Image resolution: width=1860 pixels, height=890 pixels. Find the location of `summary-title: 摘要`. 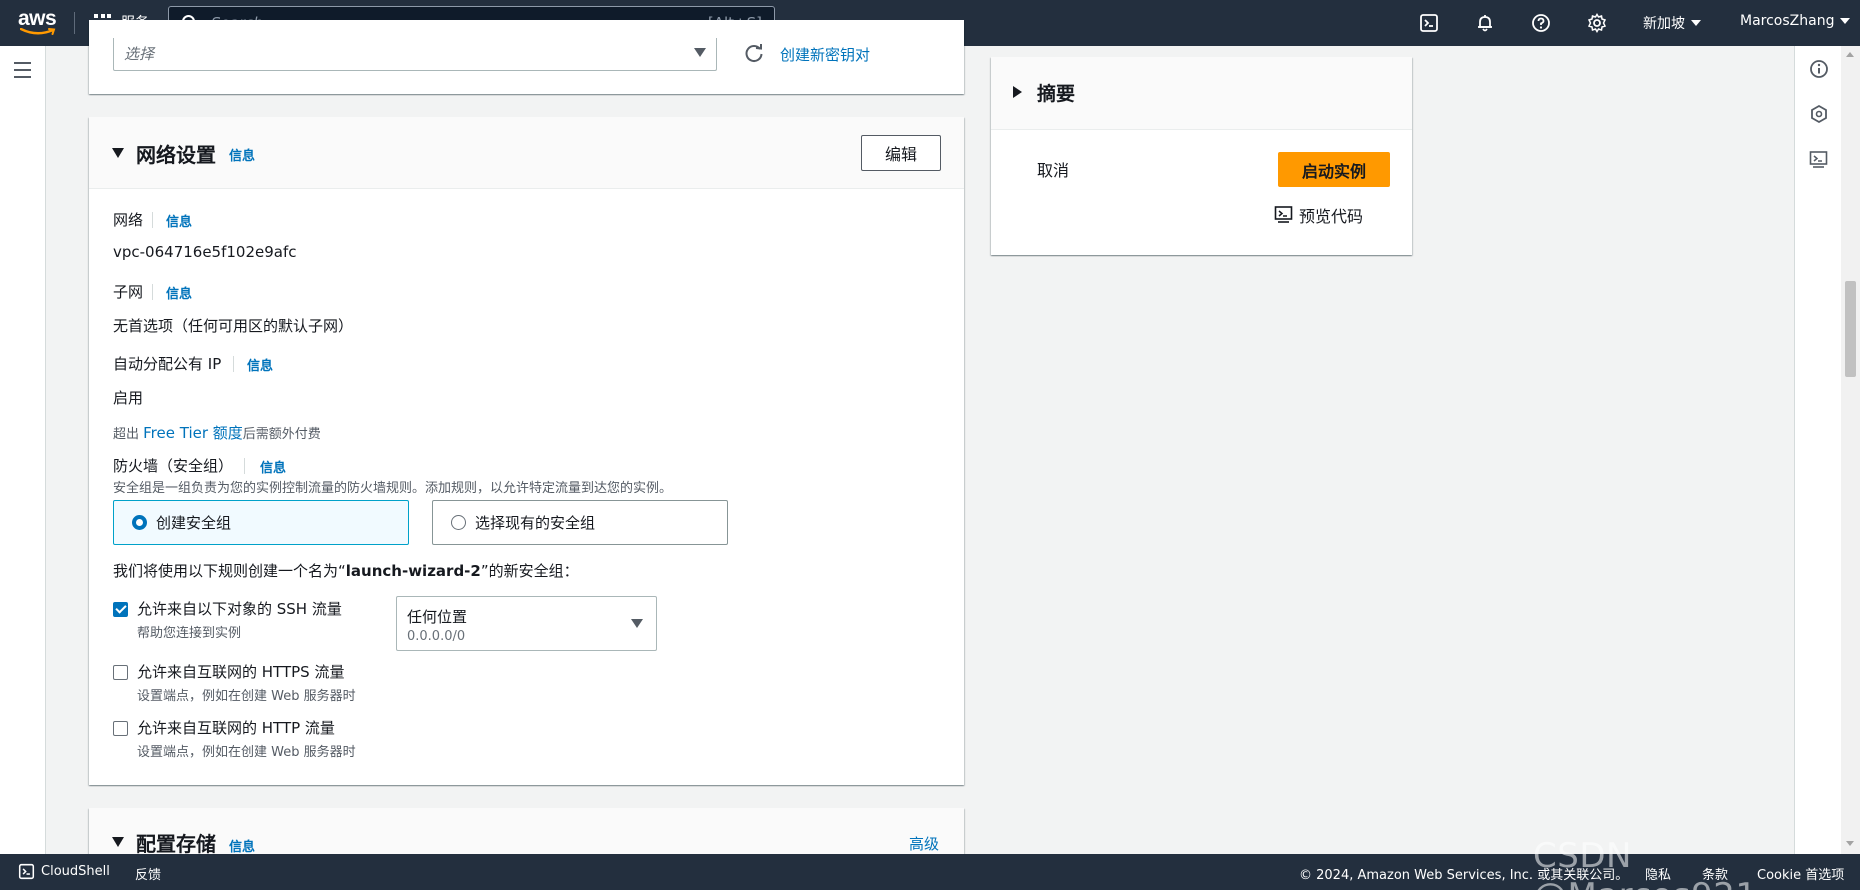

summary-title: 摘要 is located at coordinates (1056, 94).